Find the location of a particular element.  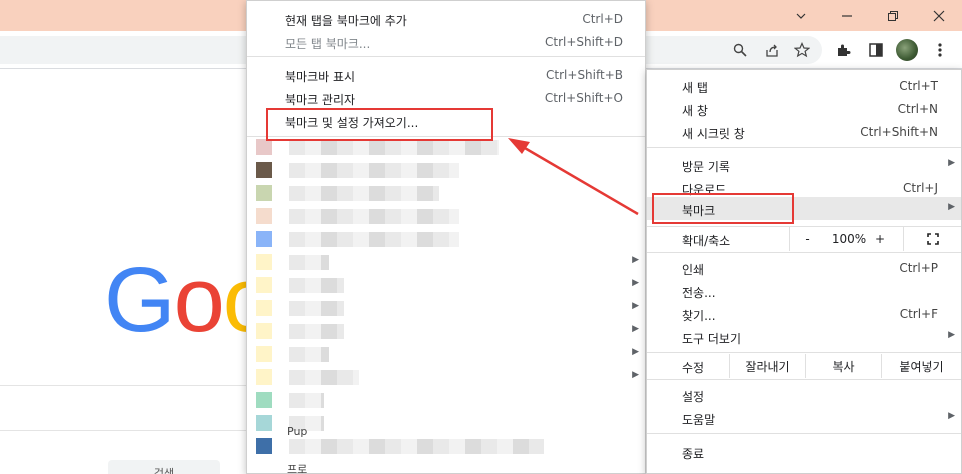

menu-item-shortcut: Ctrl+F is located at coordinates (918, 314).